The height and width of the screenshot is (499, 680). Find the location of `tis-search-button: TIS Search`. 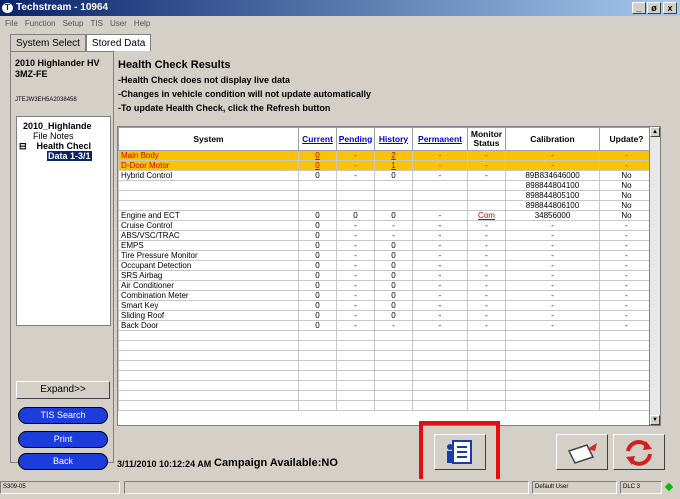

tis-search-button: TIS Search is located at coordinates (63, 415).